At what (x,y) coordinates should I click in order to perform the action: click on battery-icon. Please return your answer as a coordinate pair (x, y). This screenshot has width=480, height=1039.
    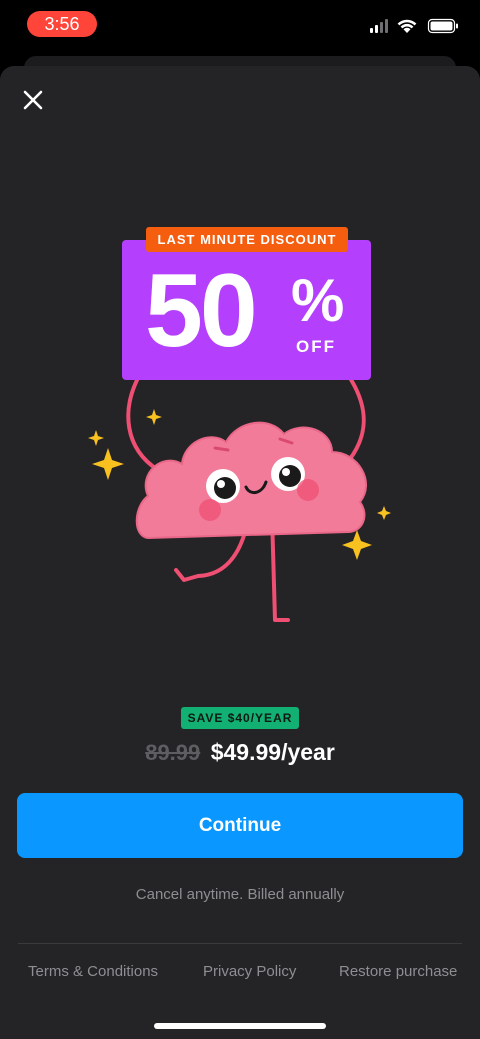
    Looking at the image, I should click on (442, 26).